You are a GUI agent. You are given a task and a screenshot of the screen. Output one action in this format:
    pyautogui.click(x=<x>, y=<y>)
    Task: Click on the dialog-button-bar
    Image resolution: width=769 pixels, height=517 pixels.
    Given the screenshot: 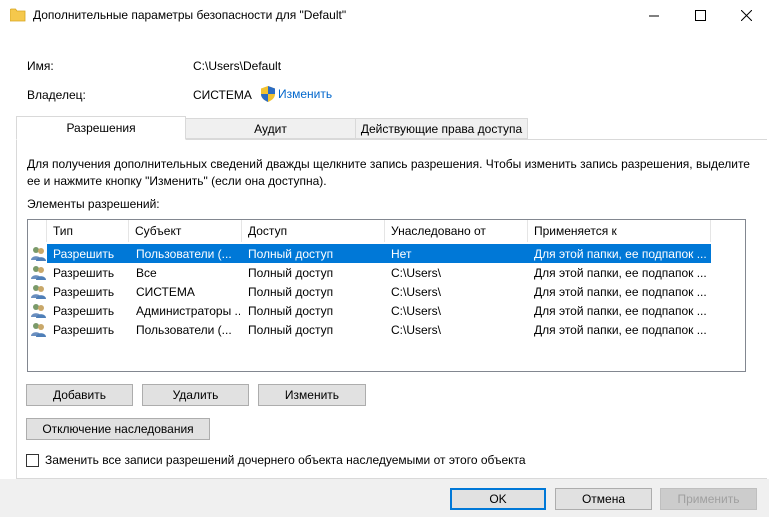 What is the action you would take?
    pyautogui.click(x=384, y=498)
    